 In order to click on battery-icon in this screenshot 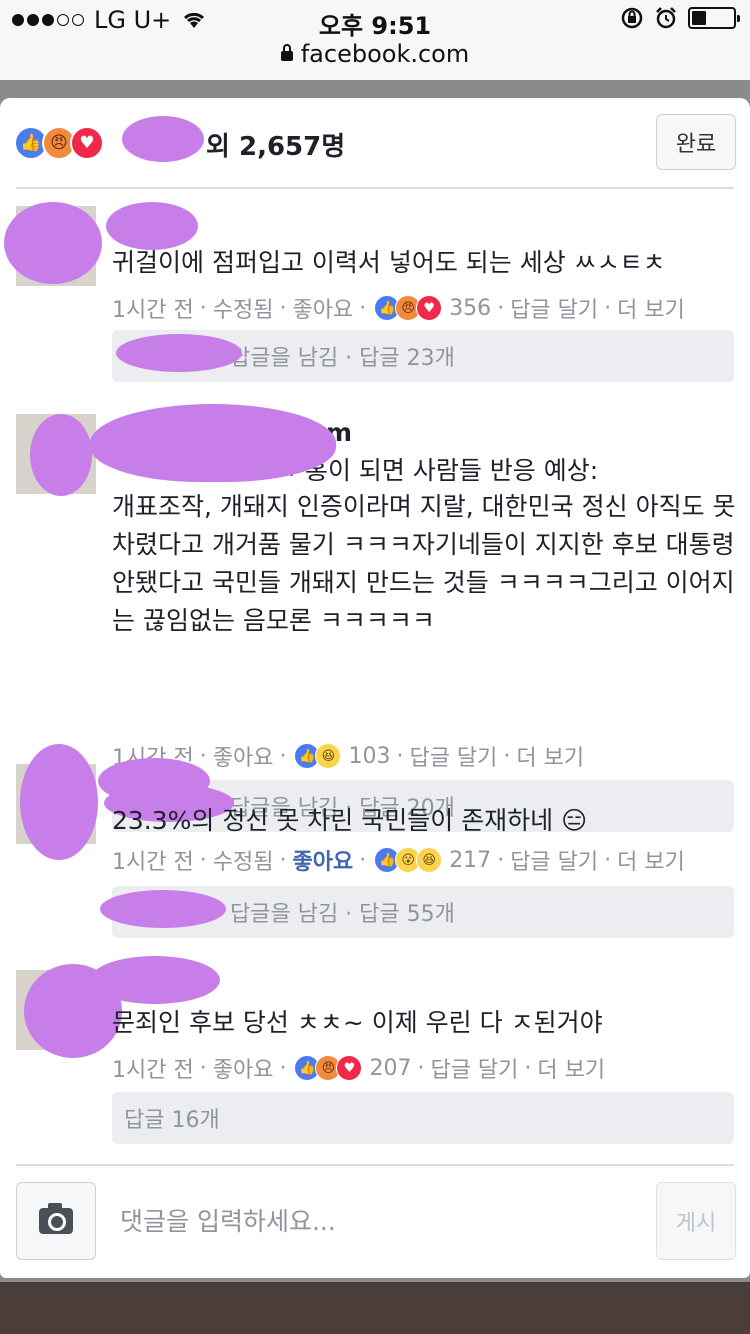, I will do `click(714, 18)`.